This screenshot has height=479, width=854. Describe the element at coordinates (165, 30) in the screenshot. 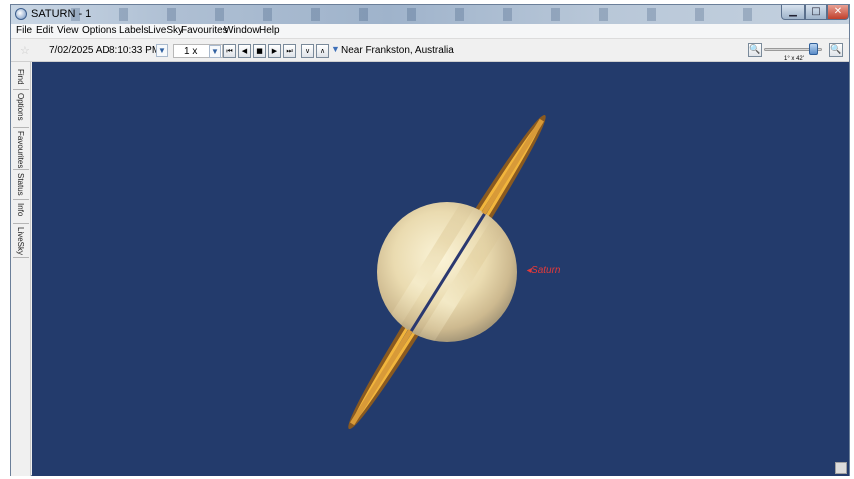

I see `menu-livesky: LiveSky` at that location.